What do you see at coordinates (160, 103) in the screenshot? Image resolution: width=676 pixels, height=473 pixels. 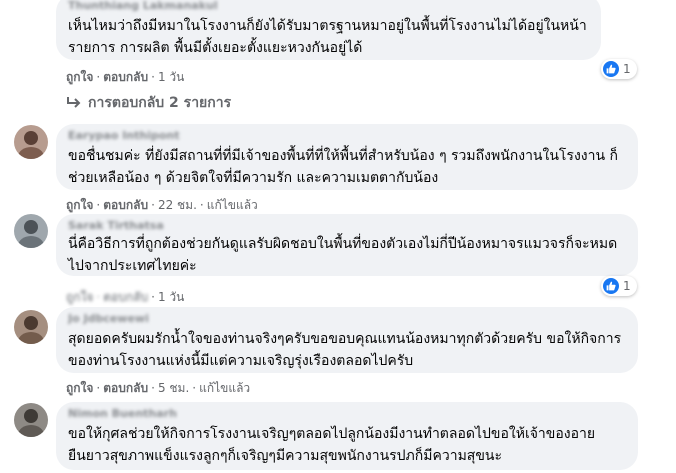 I see `view-replies-label: การตอบกลับ 2 รายการ` at bounding box center [160, 103].